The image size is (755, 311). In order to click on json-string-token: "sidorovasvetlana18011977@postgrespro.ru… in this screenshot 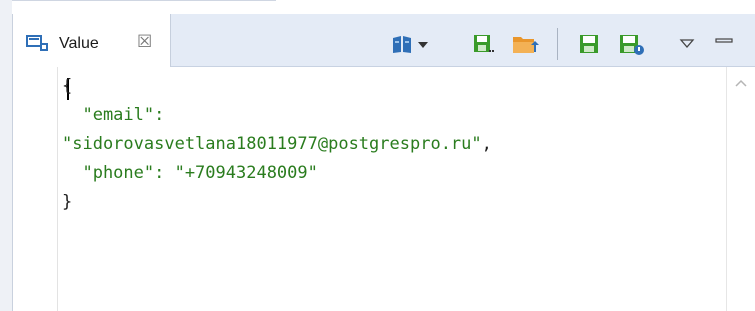, I will do `click(272, 144)`.